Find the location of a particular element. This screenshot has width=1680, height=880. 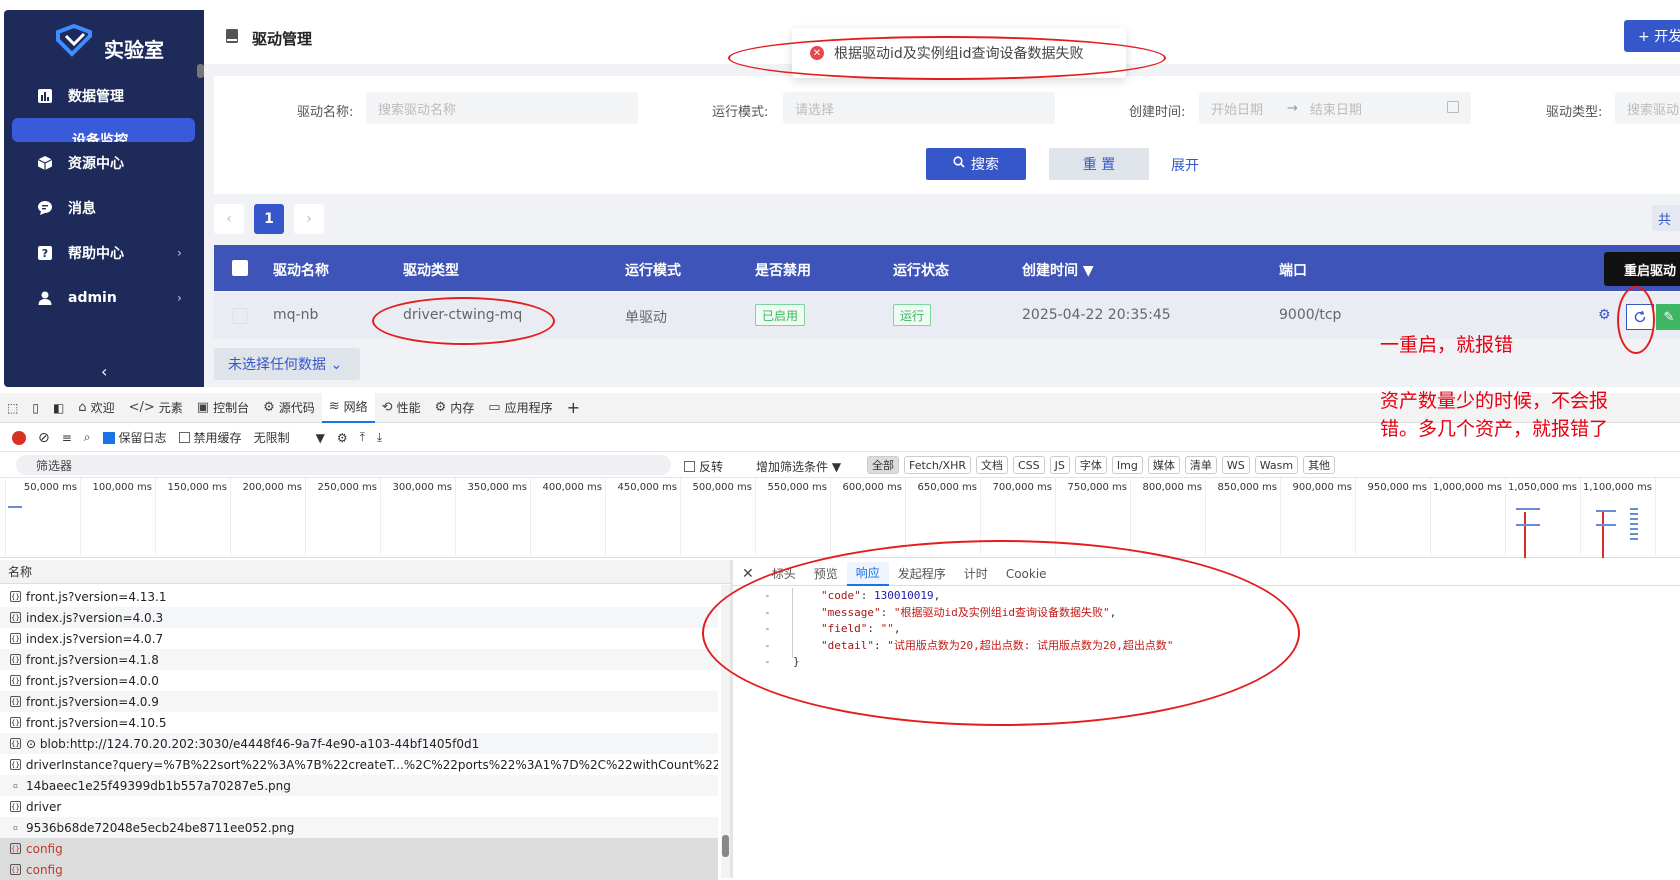

annotation-note-assets-1: 资产数量少的时候，不会报 is located at coordinates (1494, 401).